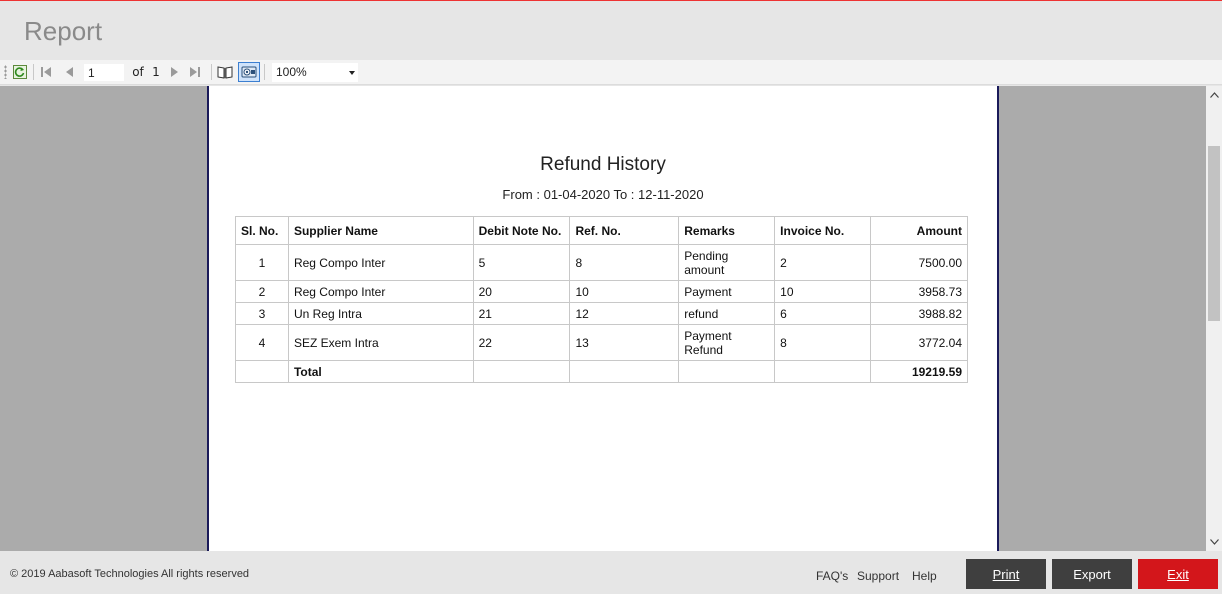  I want to click on column-header: Debit Note No., so click(521, 230).